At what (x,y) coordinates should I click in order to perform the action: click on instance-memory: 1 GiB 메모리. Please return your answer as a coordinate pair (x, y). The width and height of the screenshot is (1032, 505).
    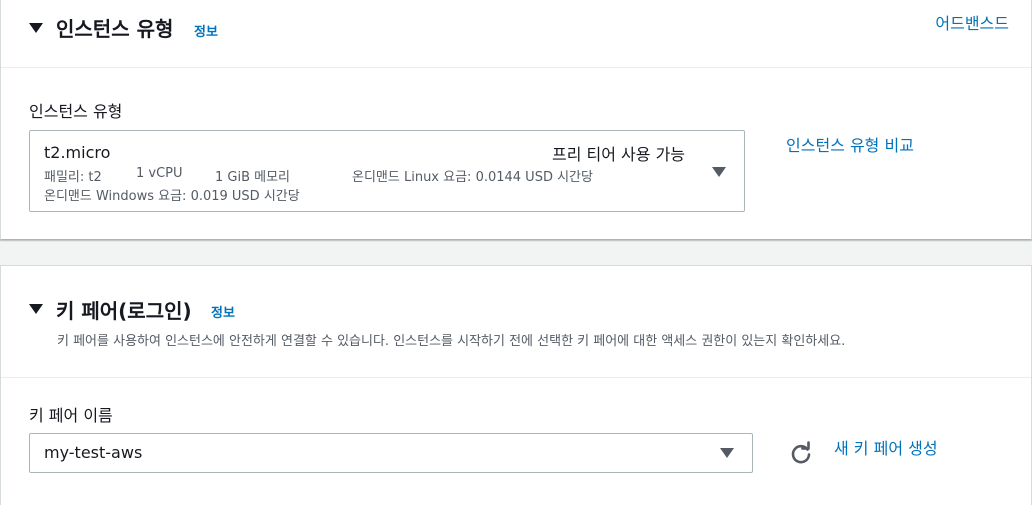
    Looking at the image, I should click on (253, 177).